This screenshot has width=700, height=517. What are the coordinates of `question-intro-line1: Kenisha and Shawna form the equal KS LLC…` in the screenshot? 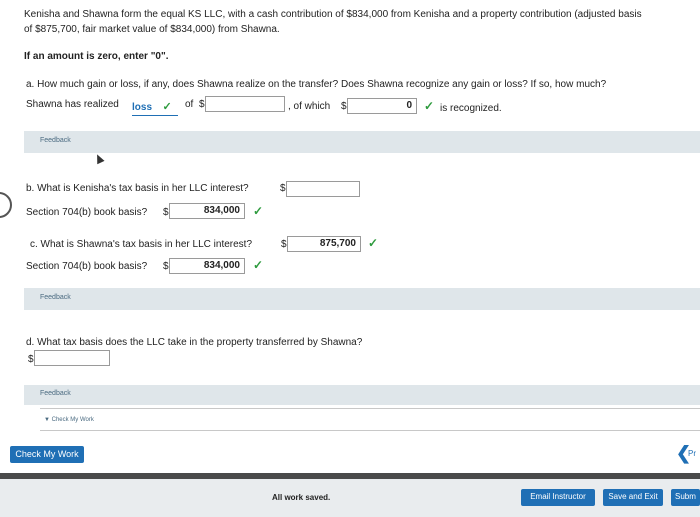 It's located at (333, 14).